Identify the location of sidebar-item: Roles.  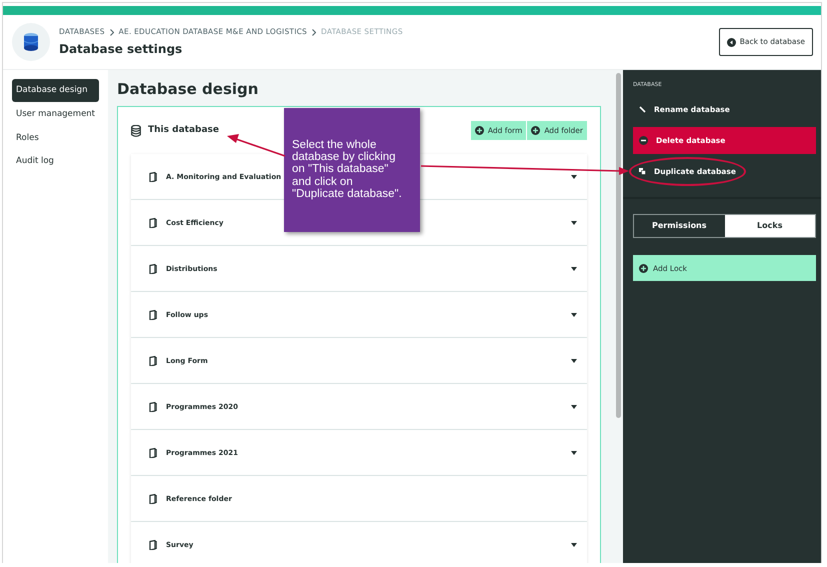
(55, 138).